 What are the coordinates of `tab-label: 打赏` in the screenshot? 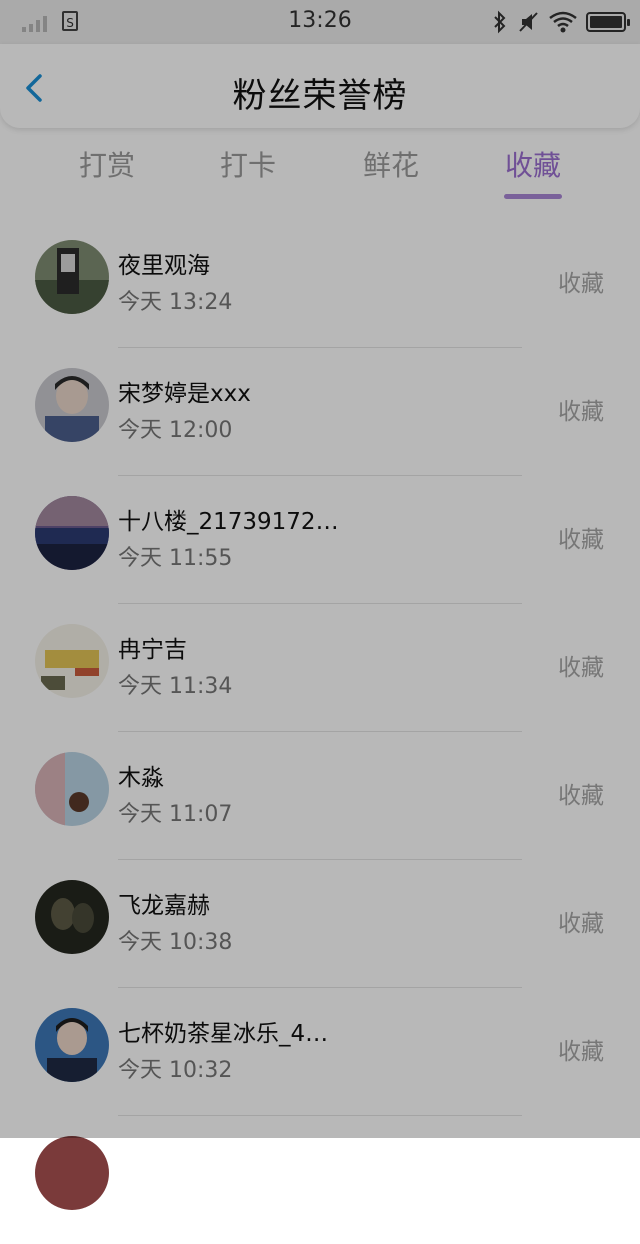 It's located at (106, 165).